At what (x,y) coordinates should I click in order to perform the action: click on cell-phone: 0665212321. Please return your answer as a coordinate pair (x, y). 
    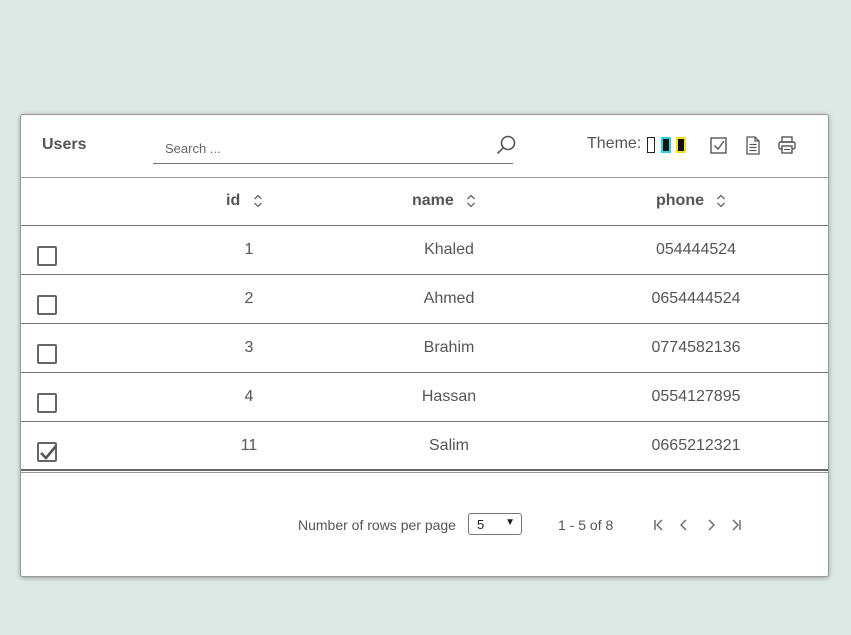
    Looking at the image, I should click on (696, 445).